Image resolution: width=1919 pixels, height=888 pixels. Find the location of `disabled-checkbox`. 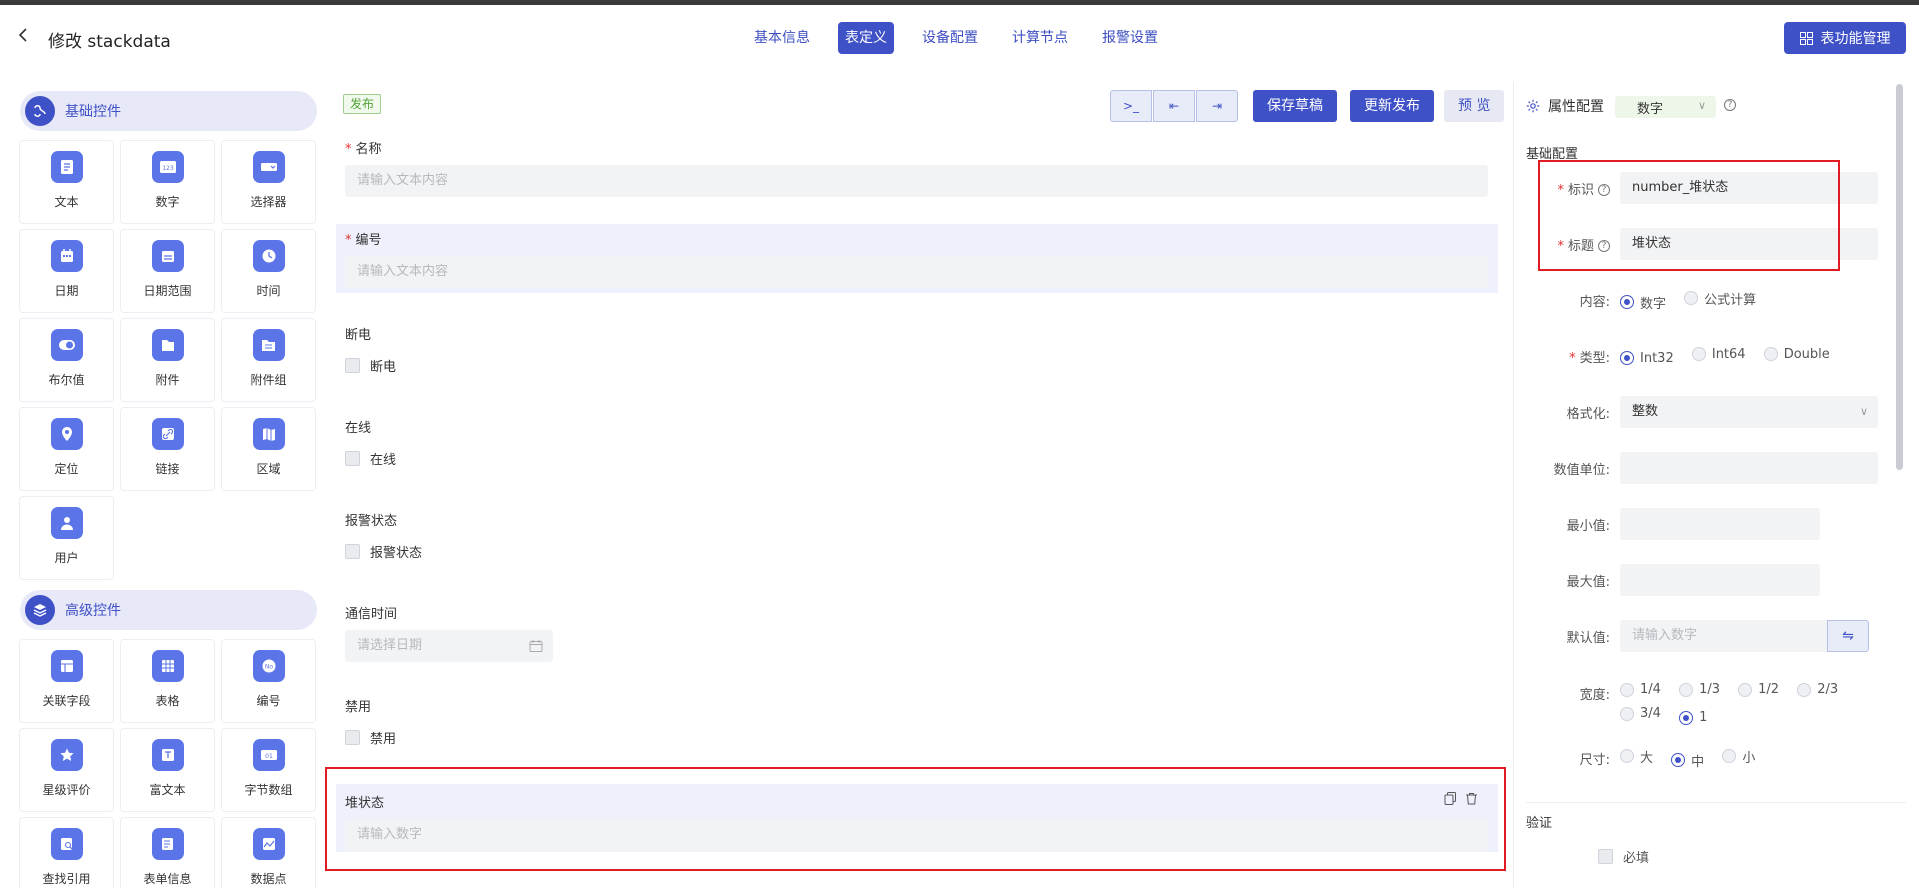

disabled-checkbox is located at coordinates (352, 737).